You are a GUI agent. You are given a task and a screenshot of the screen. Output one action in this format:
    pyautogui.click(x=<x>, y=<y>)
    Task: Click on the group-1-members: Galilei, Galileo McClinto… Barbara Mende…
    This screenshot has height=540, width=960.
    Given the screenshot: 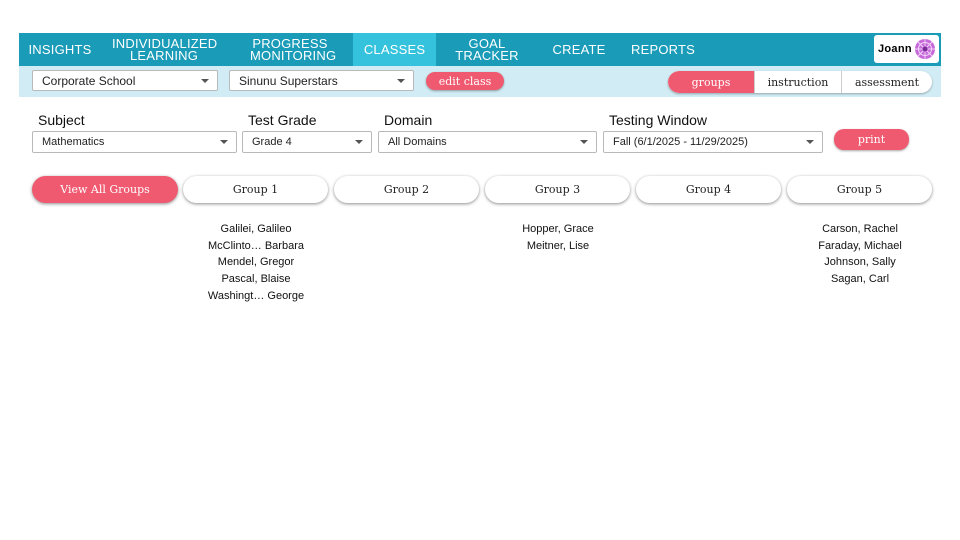 What is the action you would take?
    pyautogui.click(x=256, y=263)
    